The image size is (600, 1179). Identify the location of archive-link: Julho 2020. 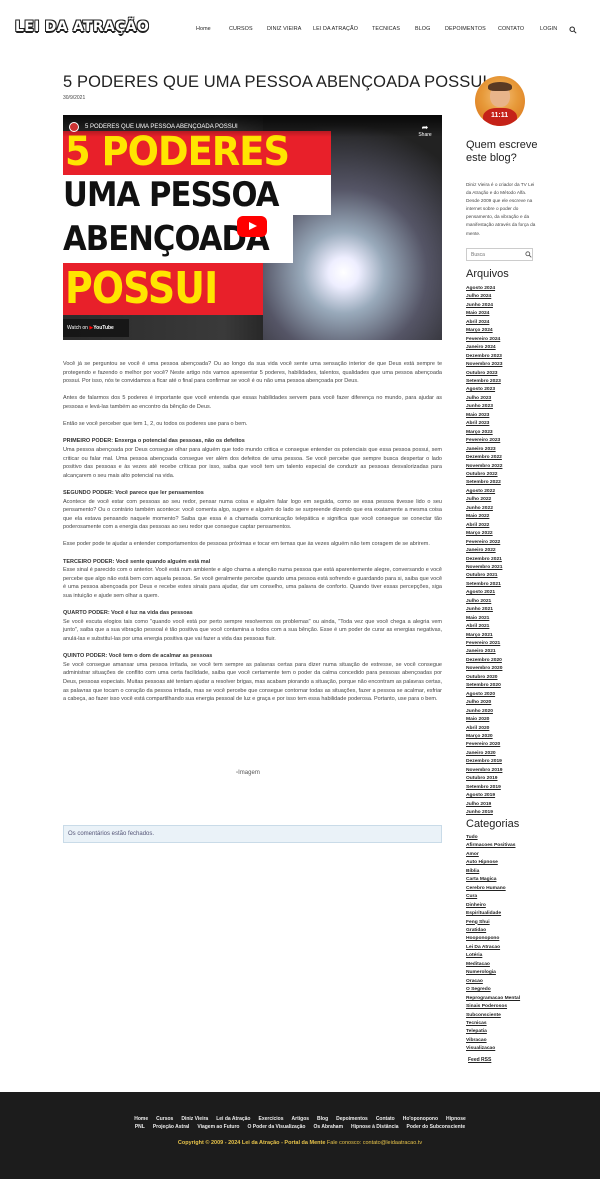
(484, 703).